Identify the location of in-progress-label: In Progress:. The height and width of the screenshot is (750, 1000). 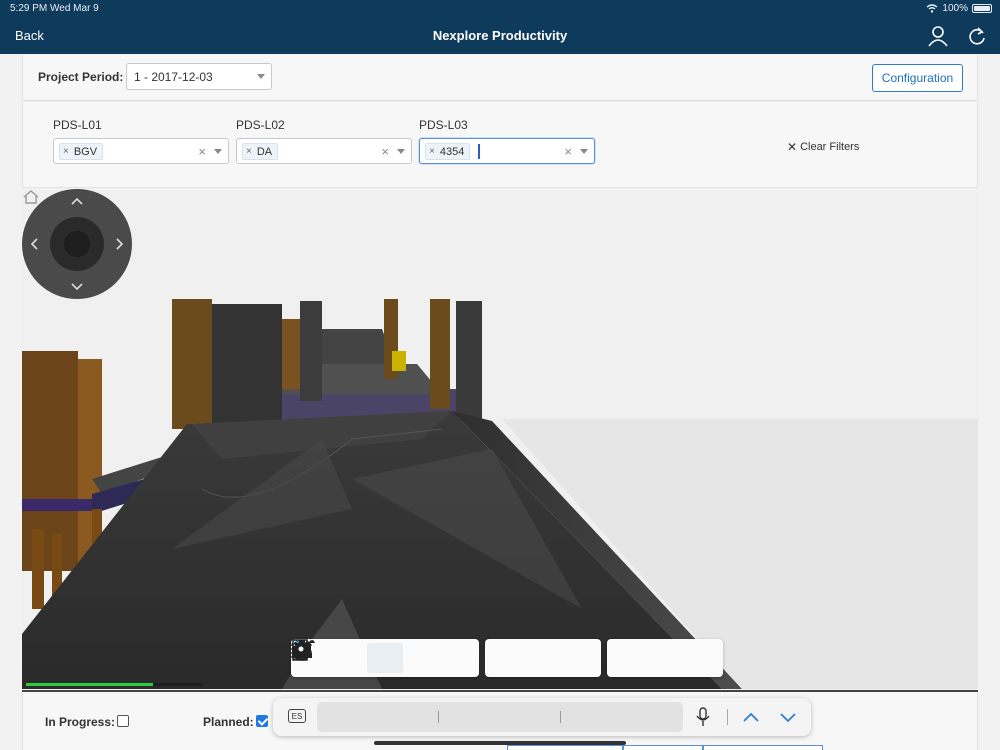
(80, 722).